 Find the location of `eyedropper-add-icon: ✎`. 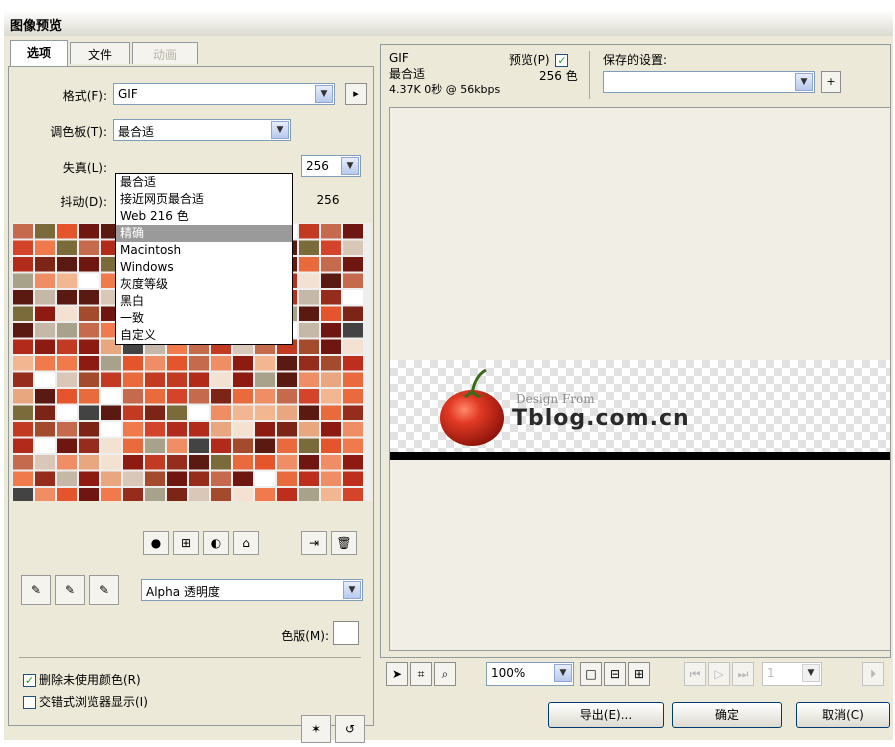

eyedropper-add-icon: ✎ is located at coordinates (70, 590).